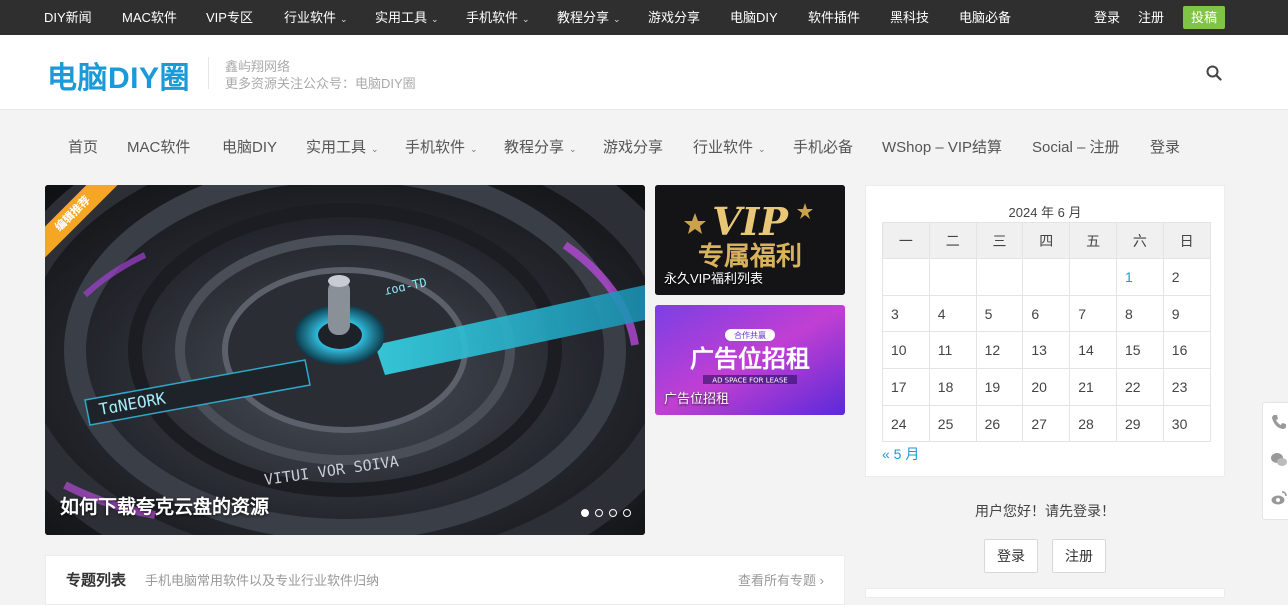 This screenshot has height=605, width=1288. I want to click on main-nav-item: 电脑DIY, so click(249, 148).